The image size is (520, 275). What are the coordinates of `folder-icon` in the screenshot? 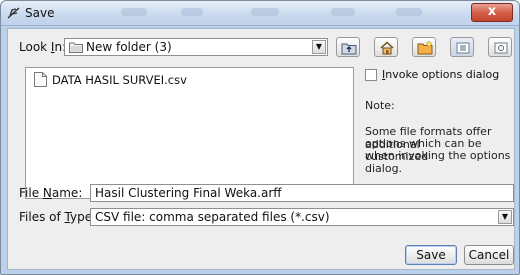 It's located at (76, 47).